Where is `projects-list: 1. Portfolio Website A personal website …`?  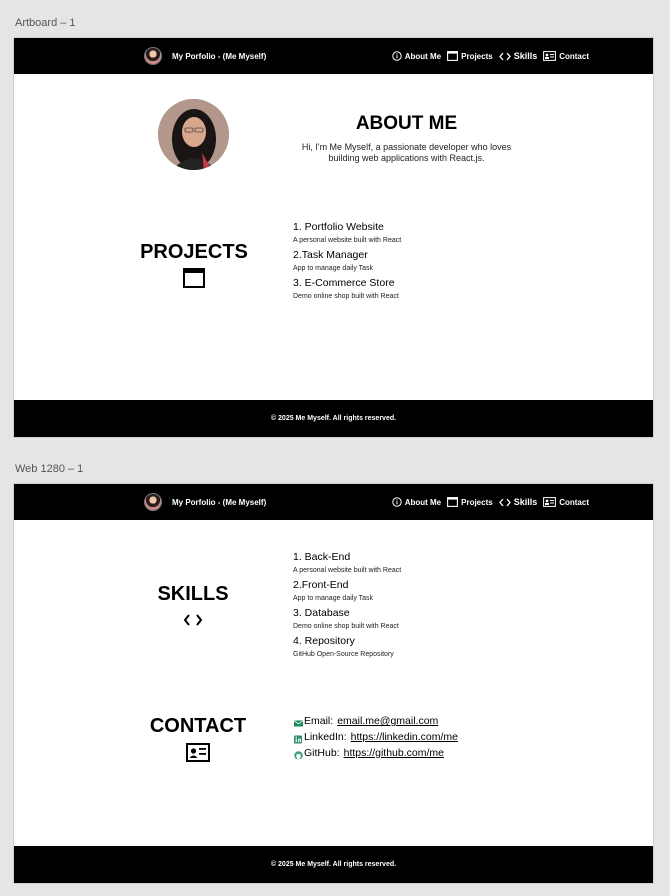 projects-list: 1. Portfolio Website A personal website … is located at coordinates (347, 263).